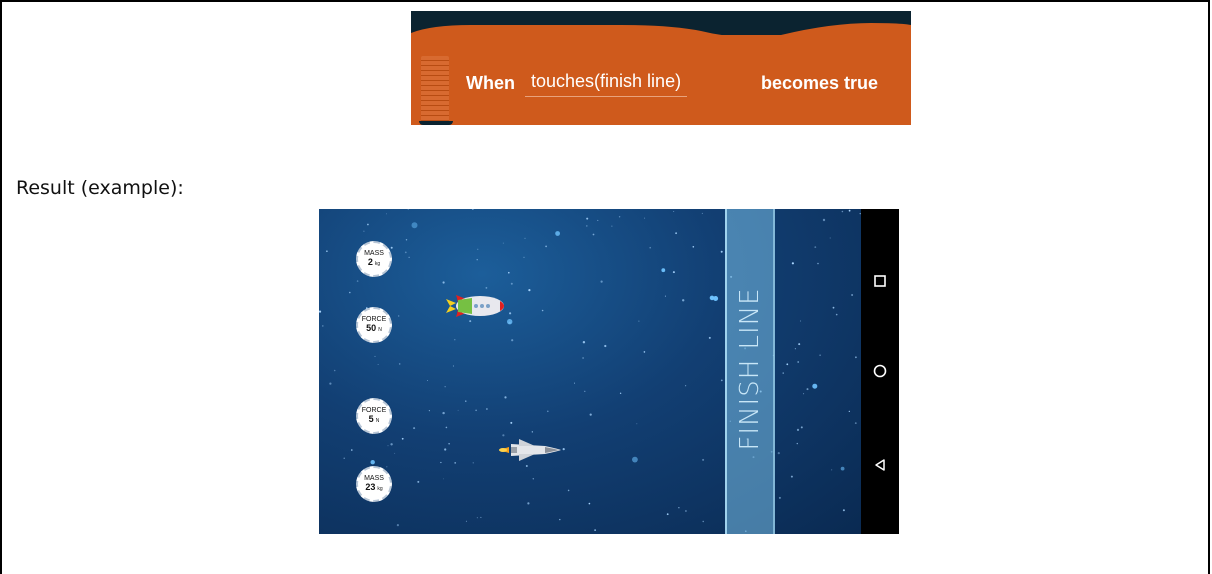 The height and width of the screenshot is (574, 1212). What do you see at coordinates (100, 188) in the screenshot?
I see `result-label: Result (example):` at bounding box center [100, 188].